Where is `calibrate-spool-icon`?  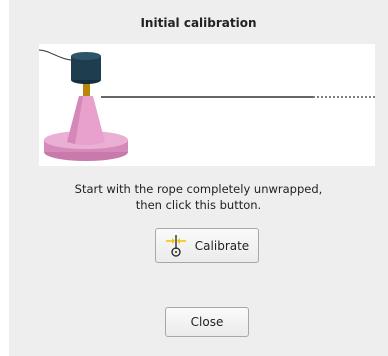 calibrate-spool-icon is located at coordinates (176, 246).